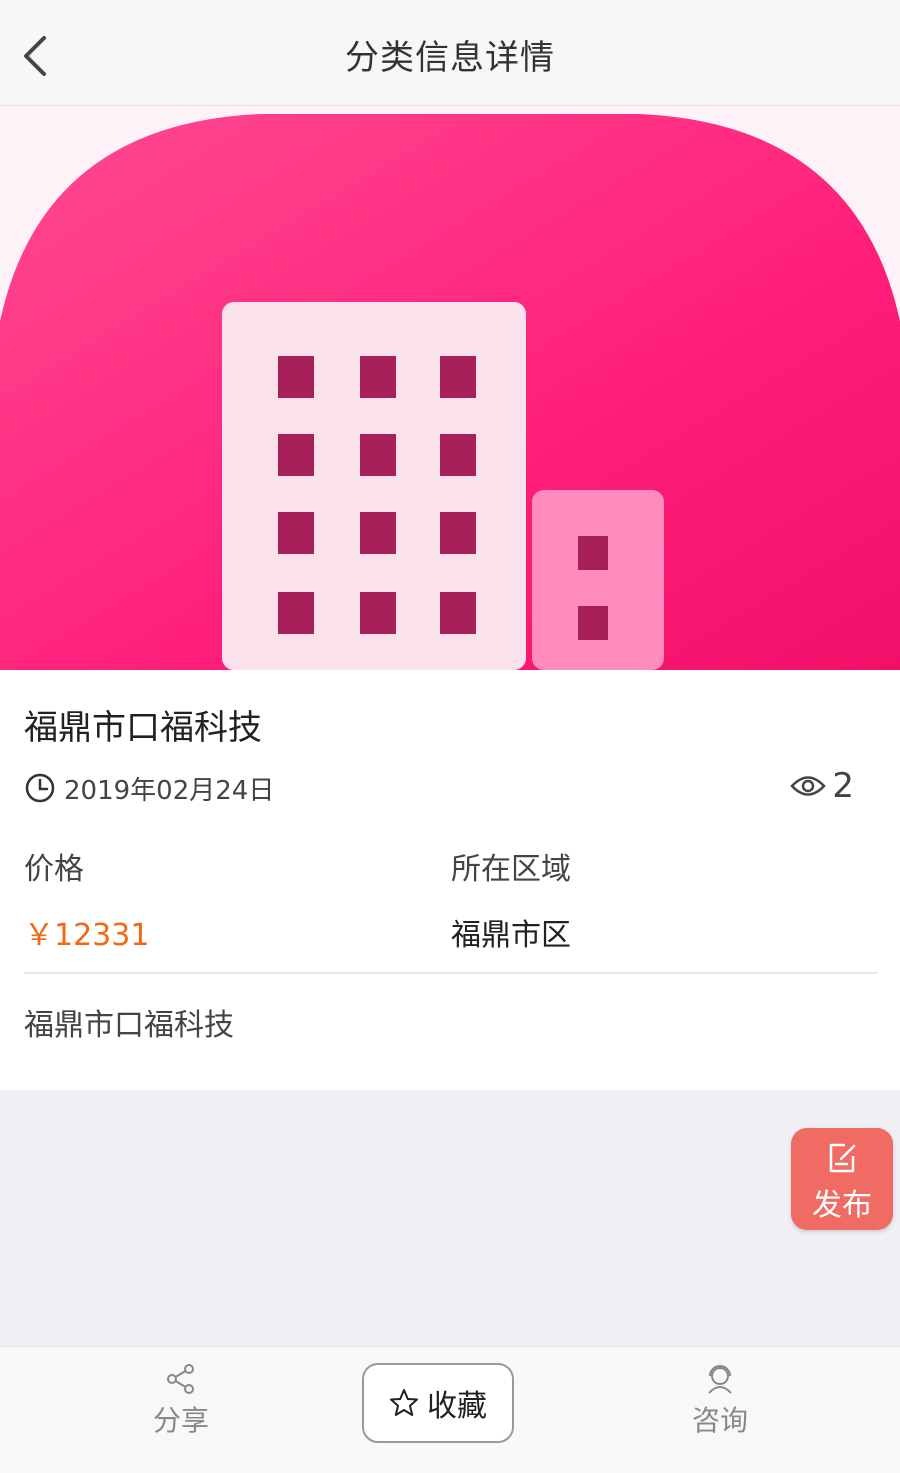 The height and width of the screenshot is (1473, 900). Describe the element at coordinates (169, 790) in the screenshot. I see `post-date: 2019年02月24日` at that location.